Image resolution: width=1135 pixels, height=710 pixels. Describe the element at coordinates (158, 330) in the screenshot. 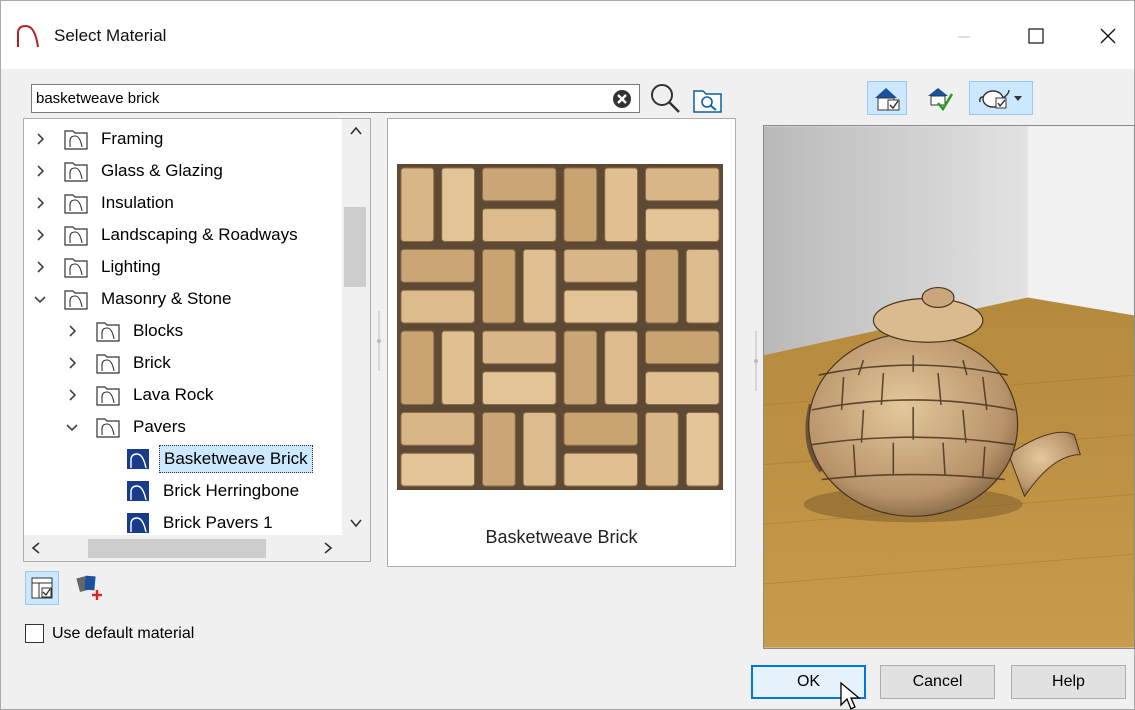

I see `tree-item-label: Blocks` at that location.